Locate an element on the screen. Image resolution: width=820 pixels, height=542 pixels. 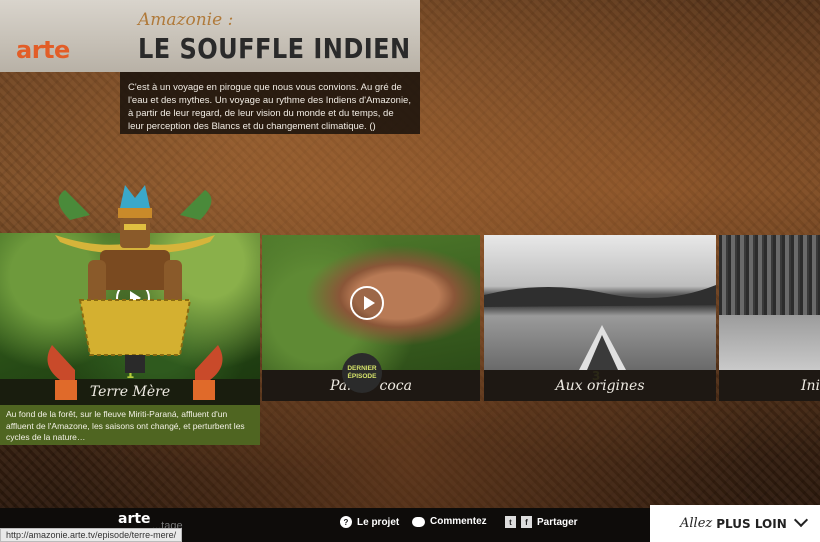
go-further-label: PLUS LOIN is located at coordinates (751, 523).